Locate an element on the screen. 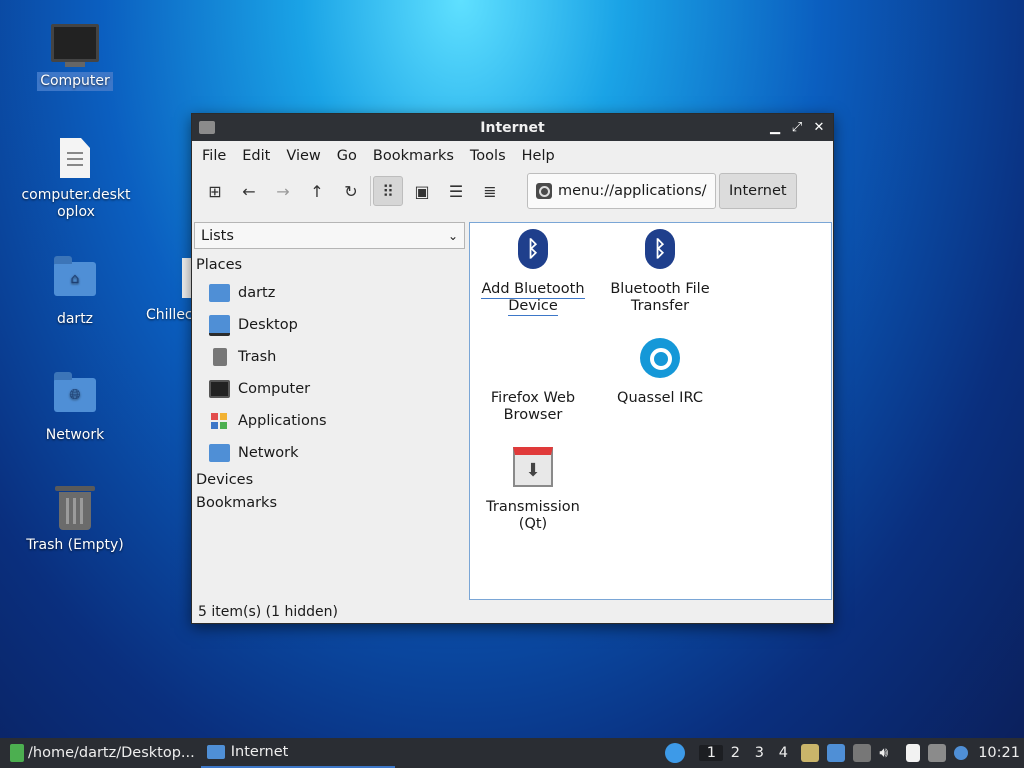 The height and width of the screenshot is (768, 1024). network-folder-icon is located at coordinates (219, 453).